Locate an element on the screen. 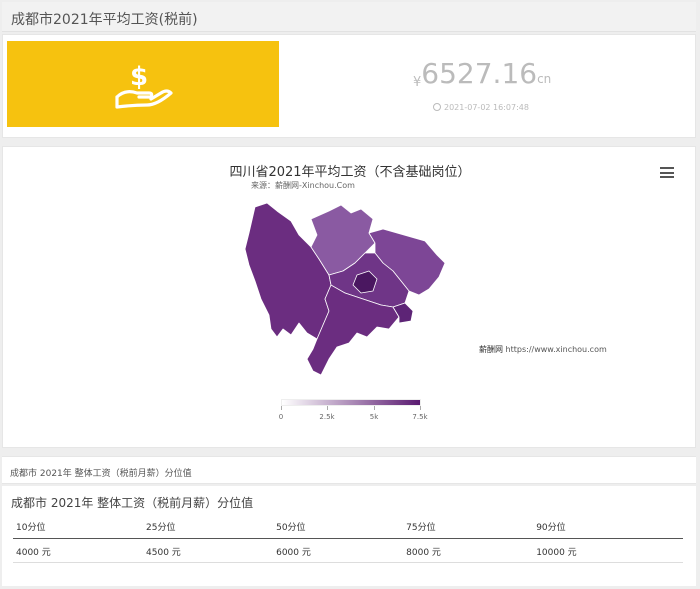  table-cell: 4000 元 is located at coordinates (78, 550).